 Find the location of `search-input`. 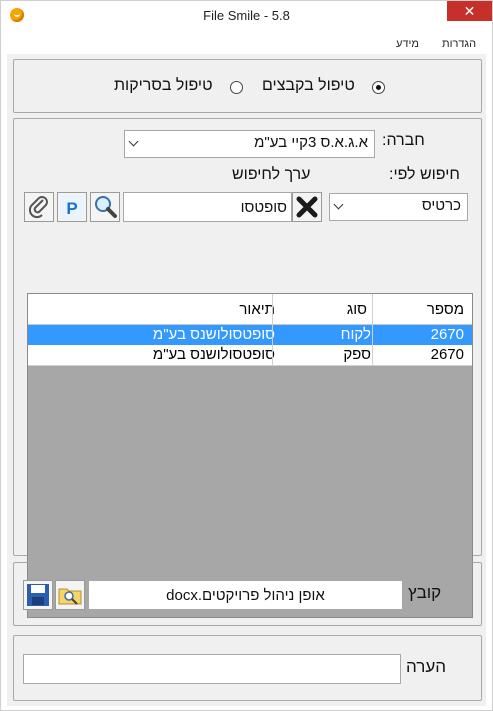

search-input is located at coordinates (207, 207).